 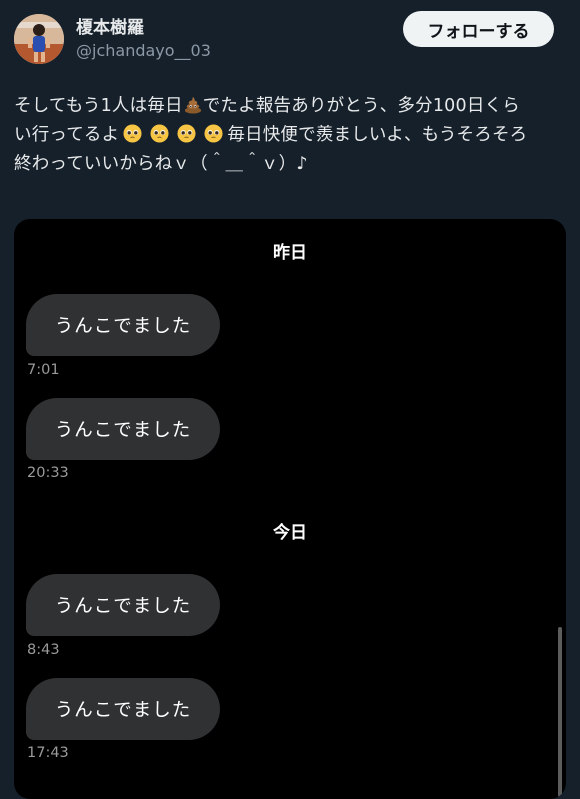 I want to click on user-handle: @jchandayo__03, so click(x=143, y=51).